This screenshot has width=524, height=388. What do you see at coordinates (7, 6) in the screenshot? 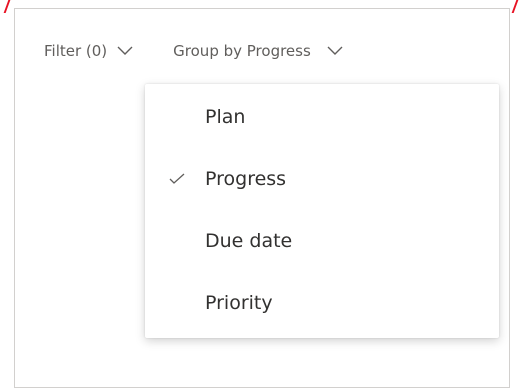
I see `annotation-mark-left` at bounding box center [7, 6].